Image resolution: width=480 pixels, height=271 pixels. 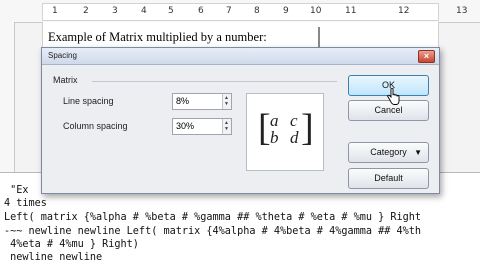 I want to click on line-spacing-value: 8%, so click(x=183, y=101).